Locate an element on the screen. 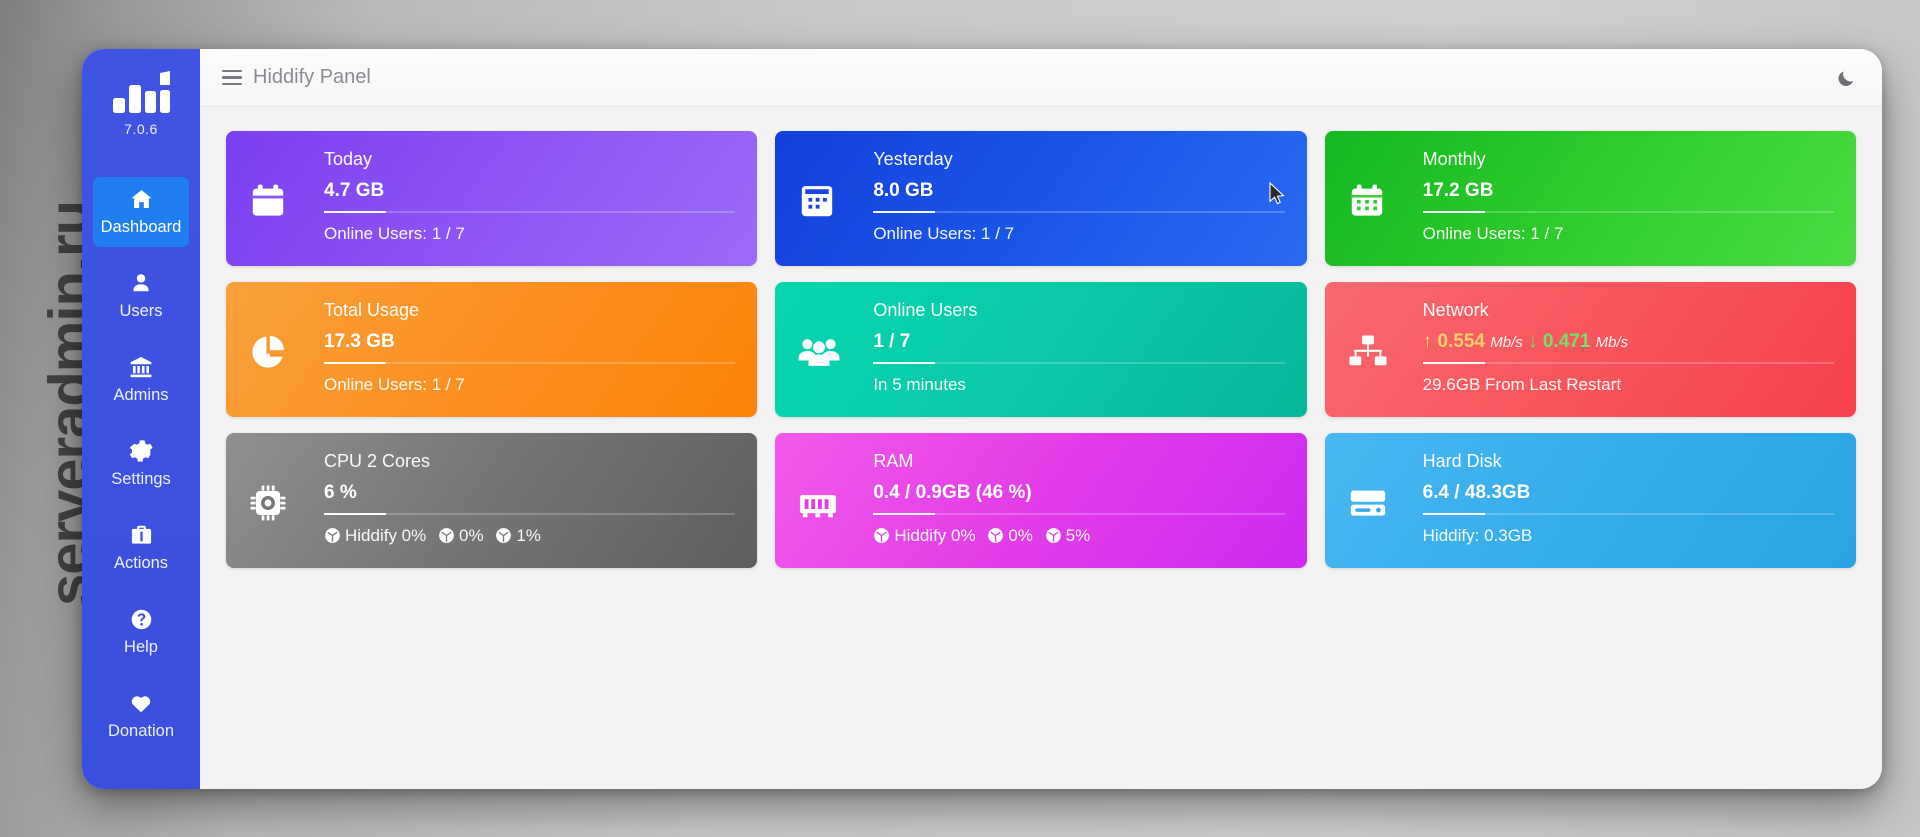 The image size is (1920, 837). bank-icon is located at coordinates (141, 367).